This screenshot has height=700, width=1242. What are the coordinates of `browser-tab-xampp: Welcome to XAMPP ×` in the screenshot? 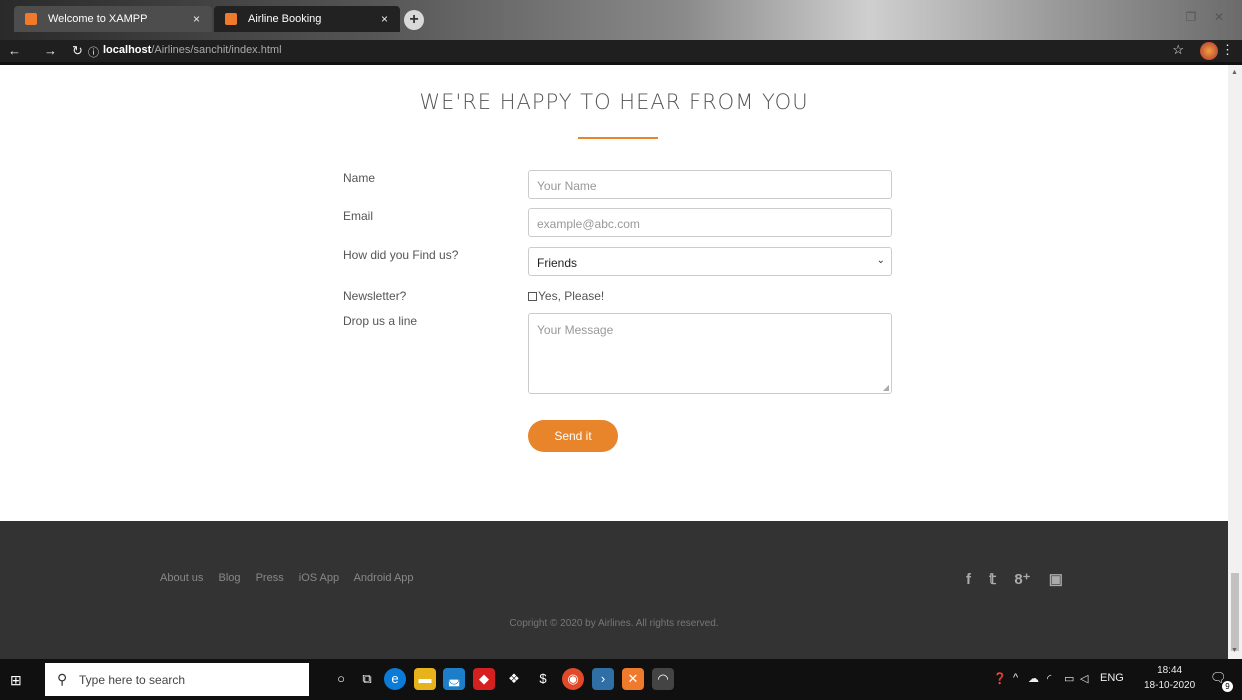 It's located at (113, 19).